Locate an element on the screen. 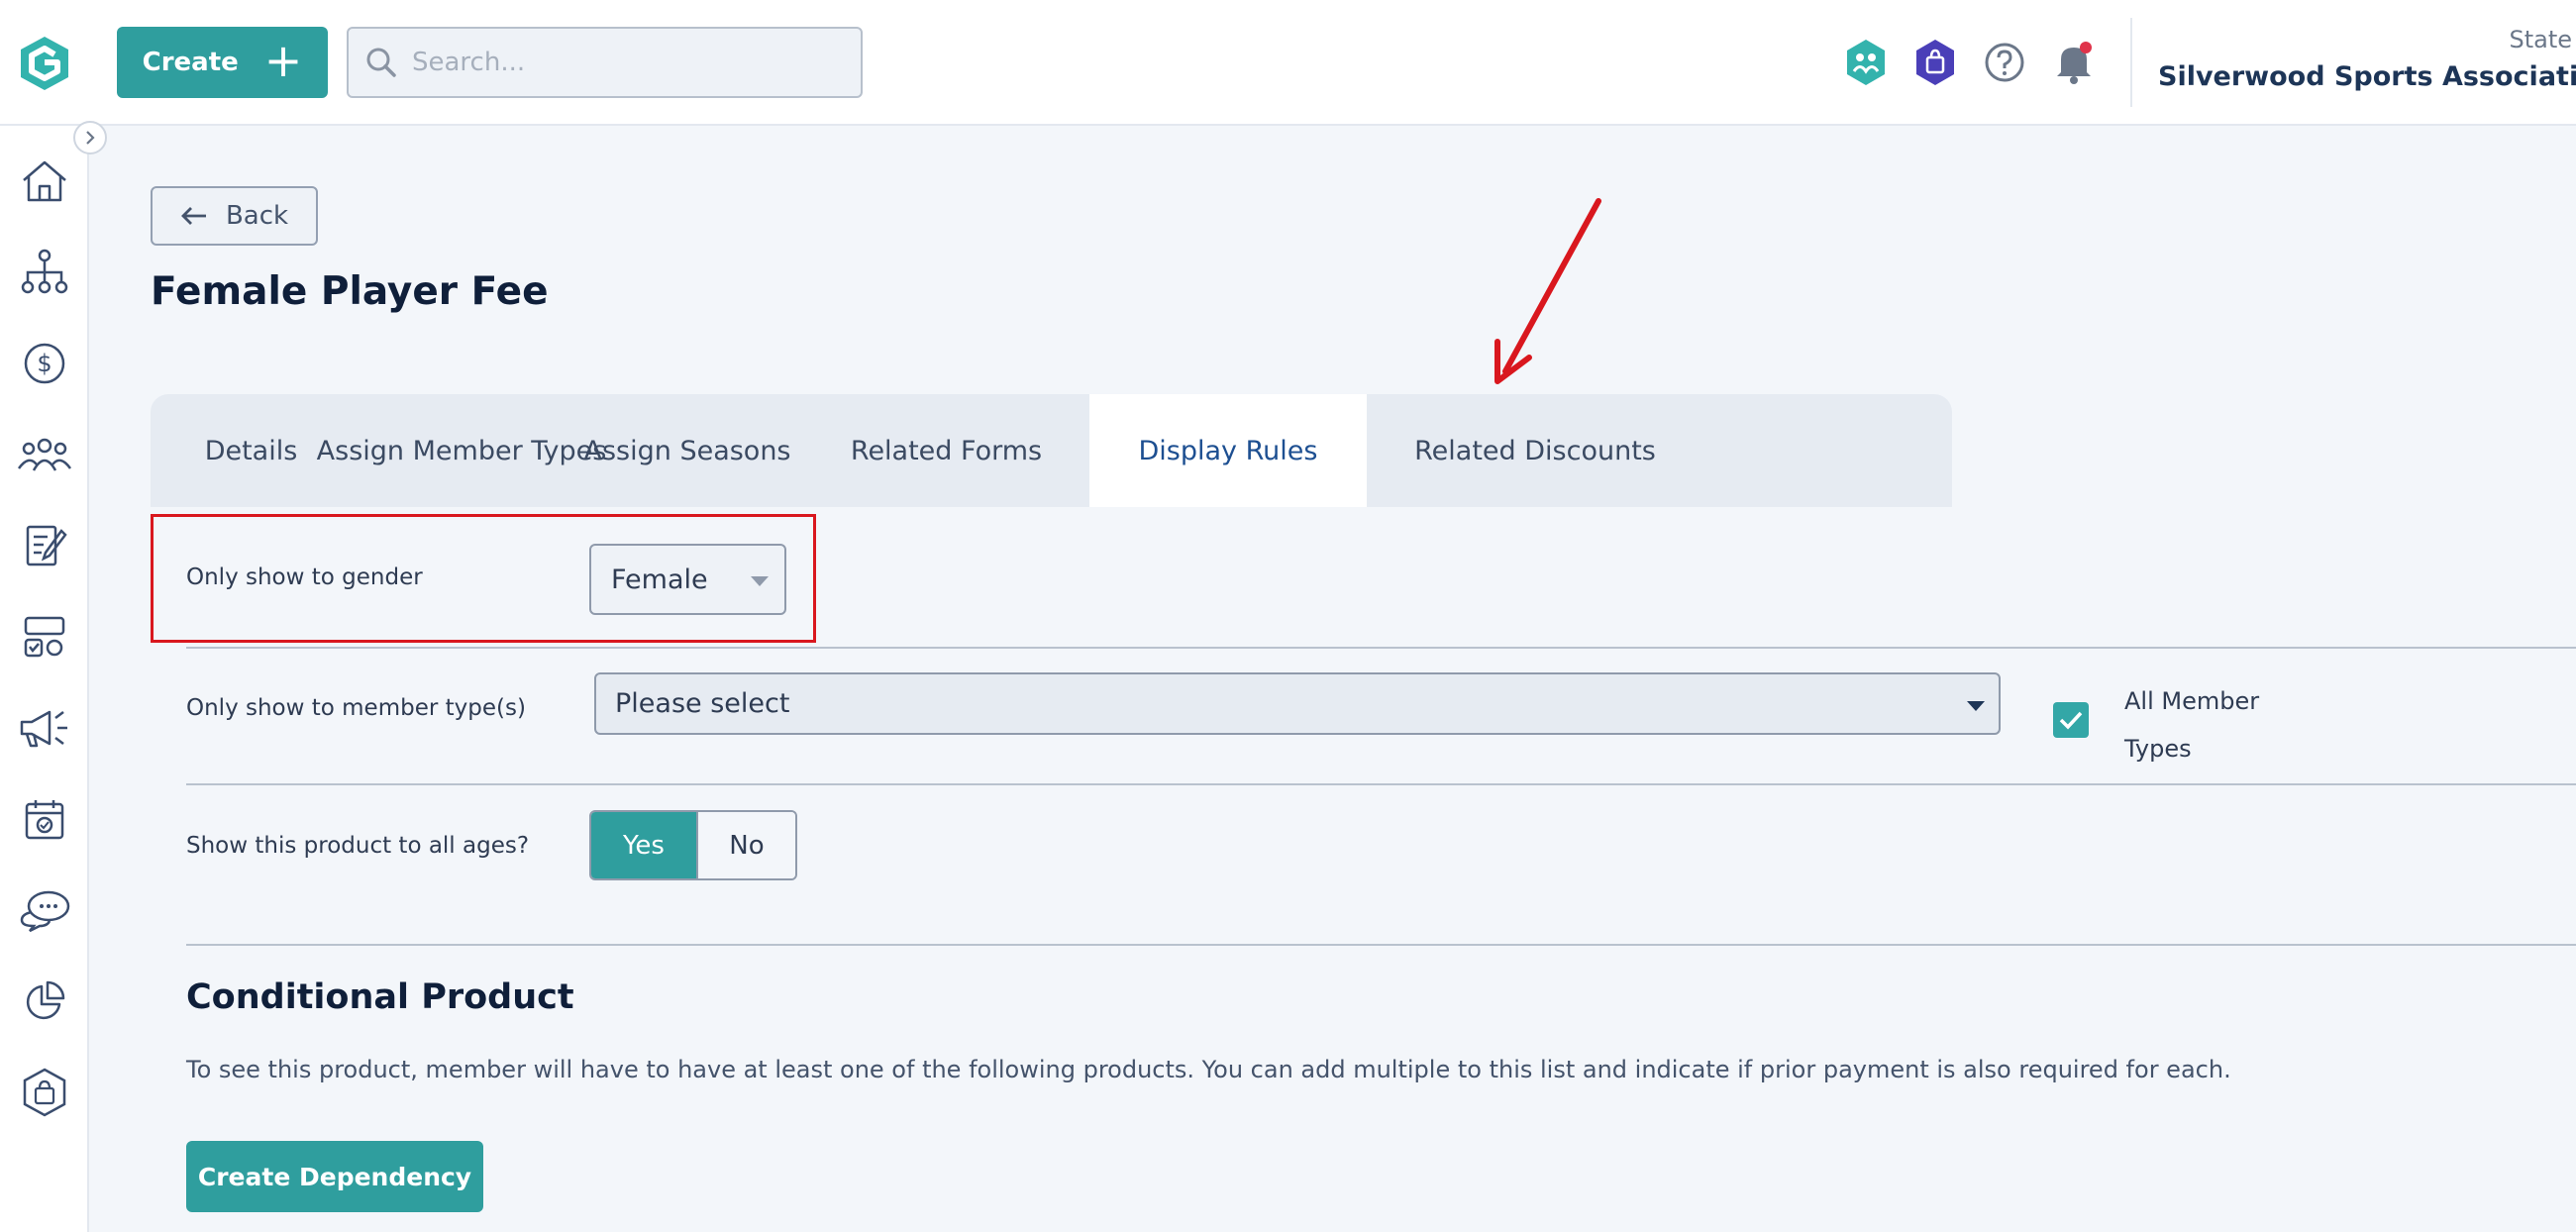  all-ages-yes-button: Yes is located at coordinates (643, 845).